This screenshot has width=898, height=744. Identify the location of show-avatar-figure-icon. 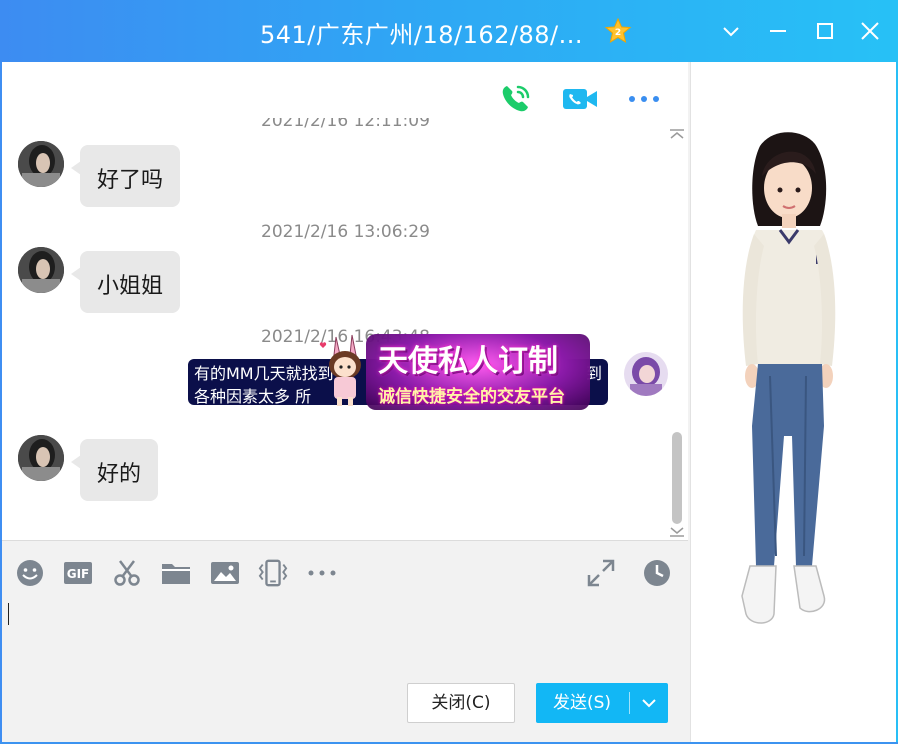
(788, 378).